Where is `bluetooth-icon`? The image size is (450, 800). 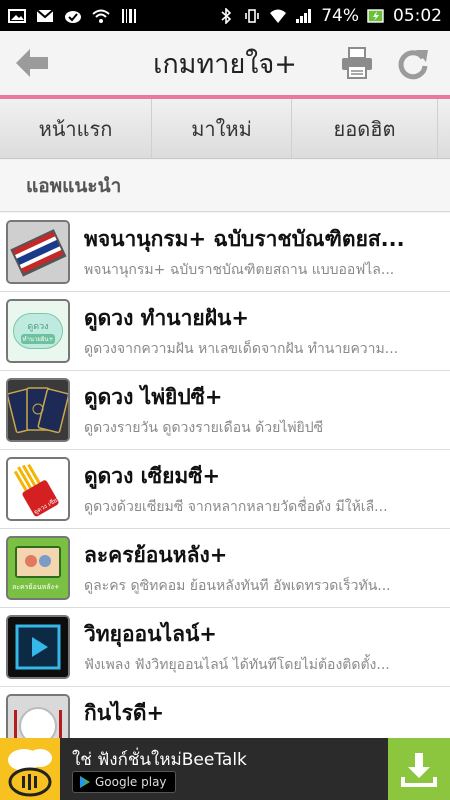
bluetooth-icon is located at coordinates (226, 15).